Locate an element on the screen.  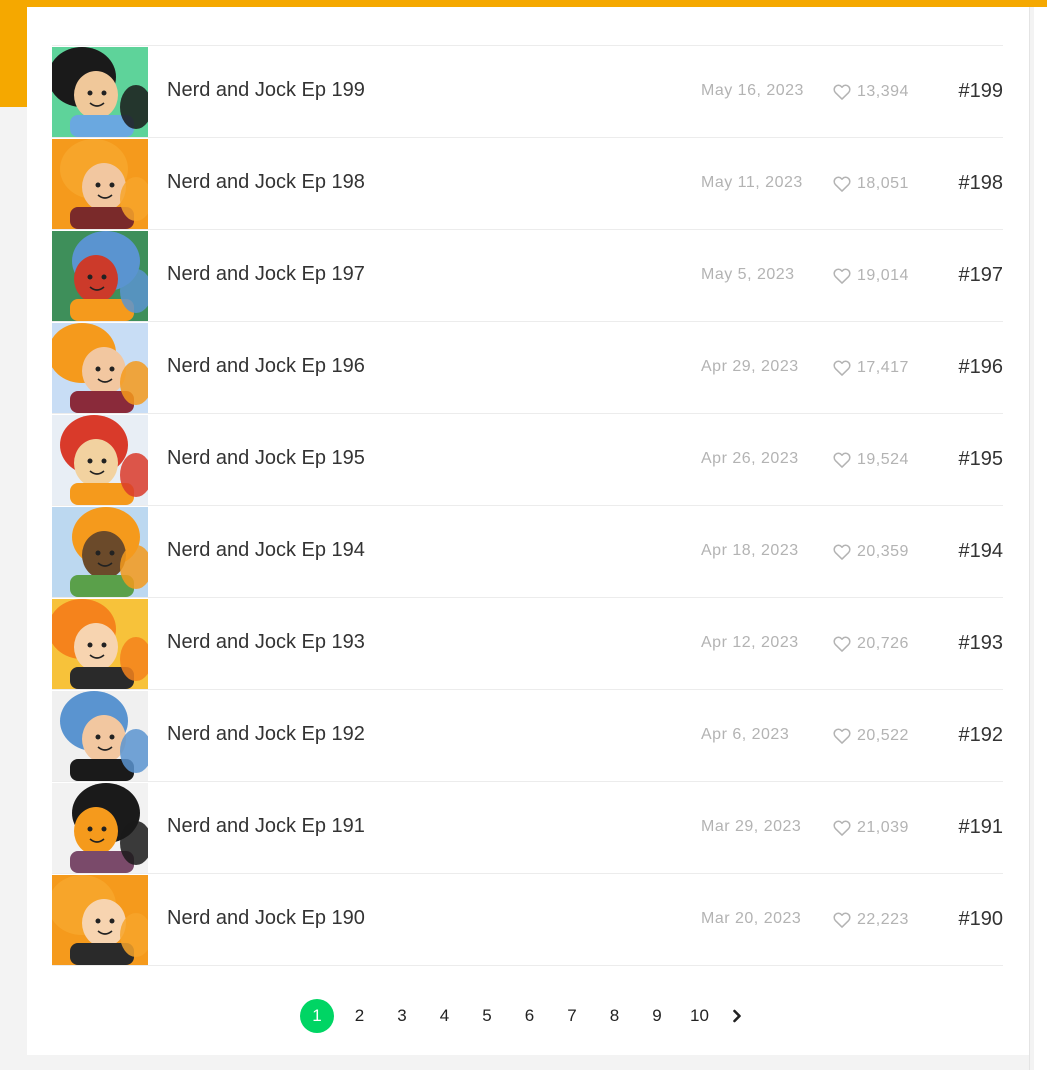
episode-date: Apr 12, 2023 is located at coordinates (750, 642).